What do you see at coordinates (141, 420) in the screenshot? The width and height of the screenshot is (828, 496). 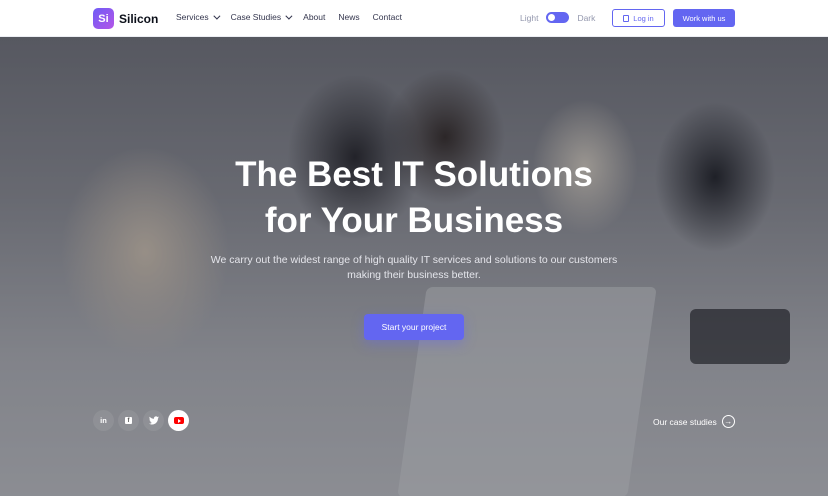 I see `social-links: in f` at bounding box center [141, 420].